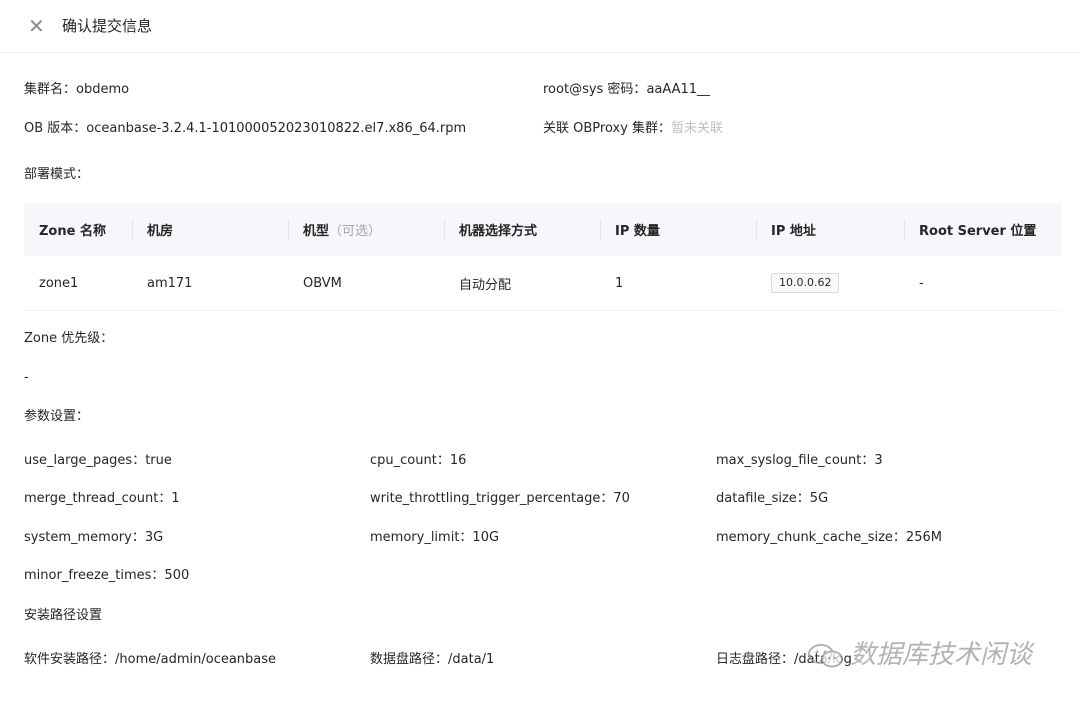 The image size is (1080, 703). I want to click on cell-ip: 10.0.0.62, so click(830, 283).